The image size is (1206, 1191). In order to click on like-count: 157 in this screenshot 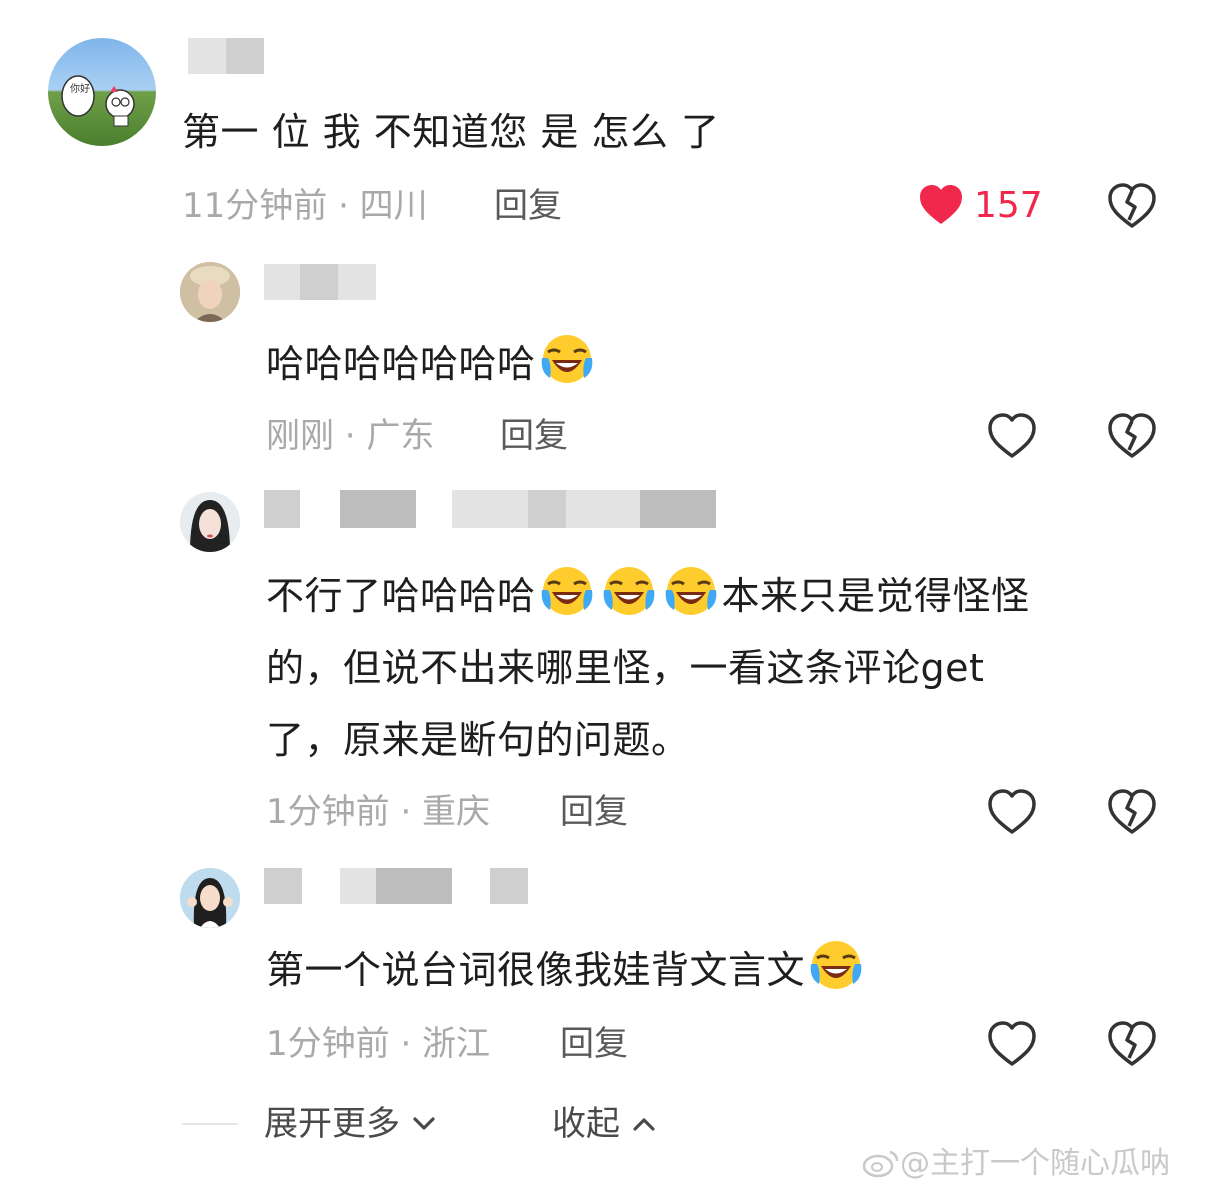, I will do `click(1008, 205)`.